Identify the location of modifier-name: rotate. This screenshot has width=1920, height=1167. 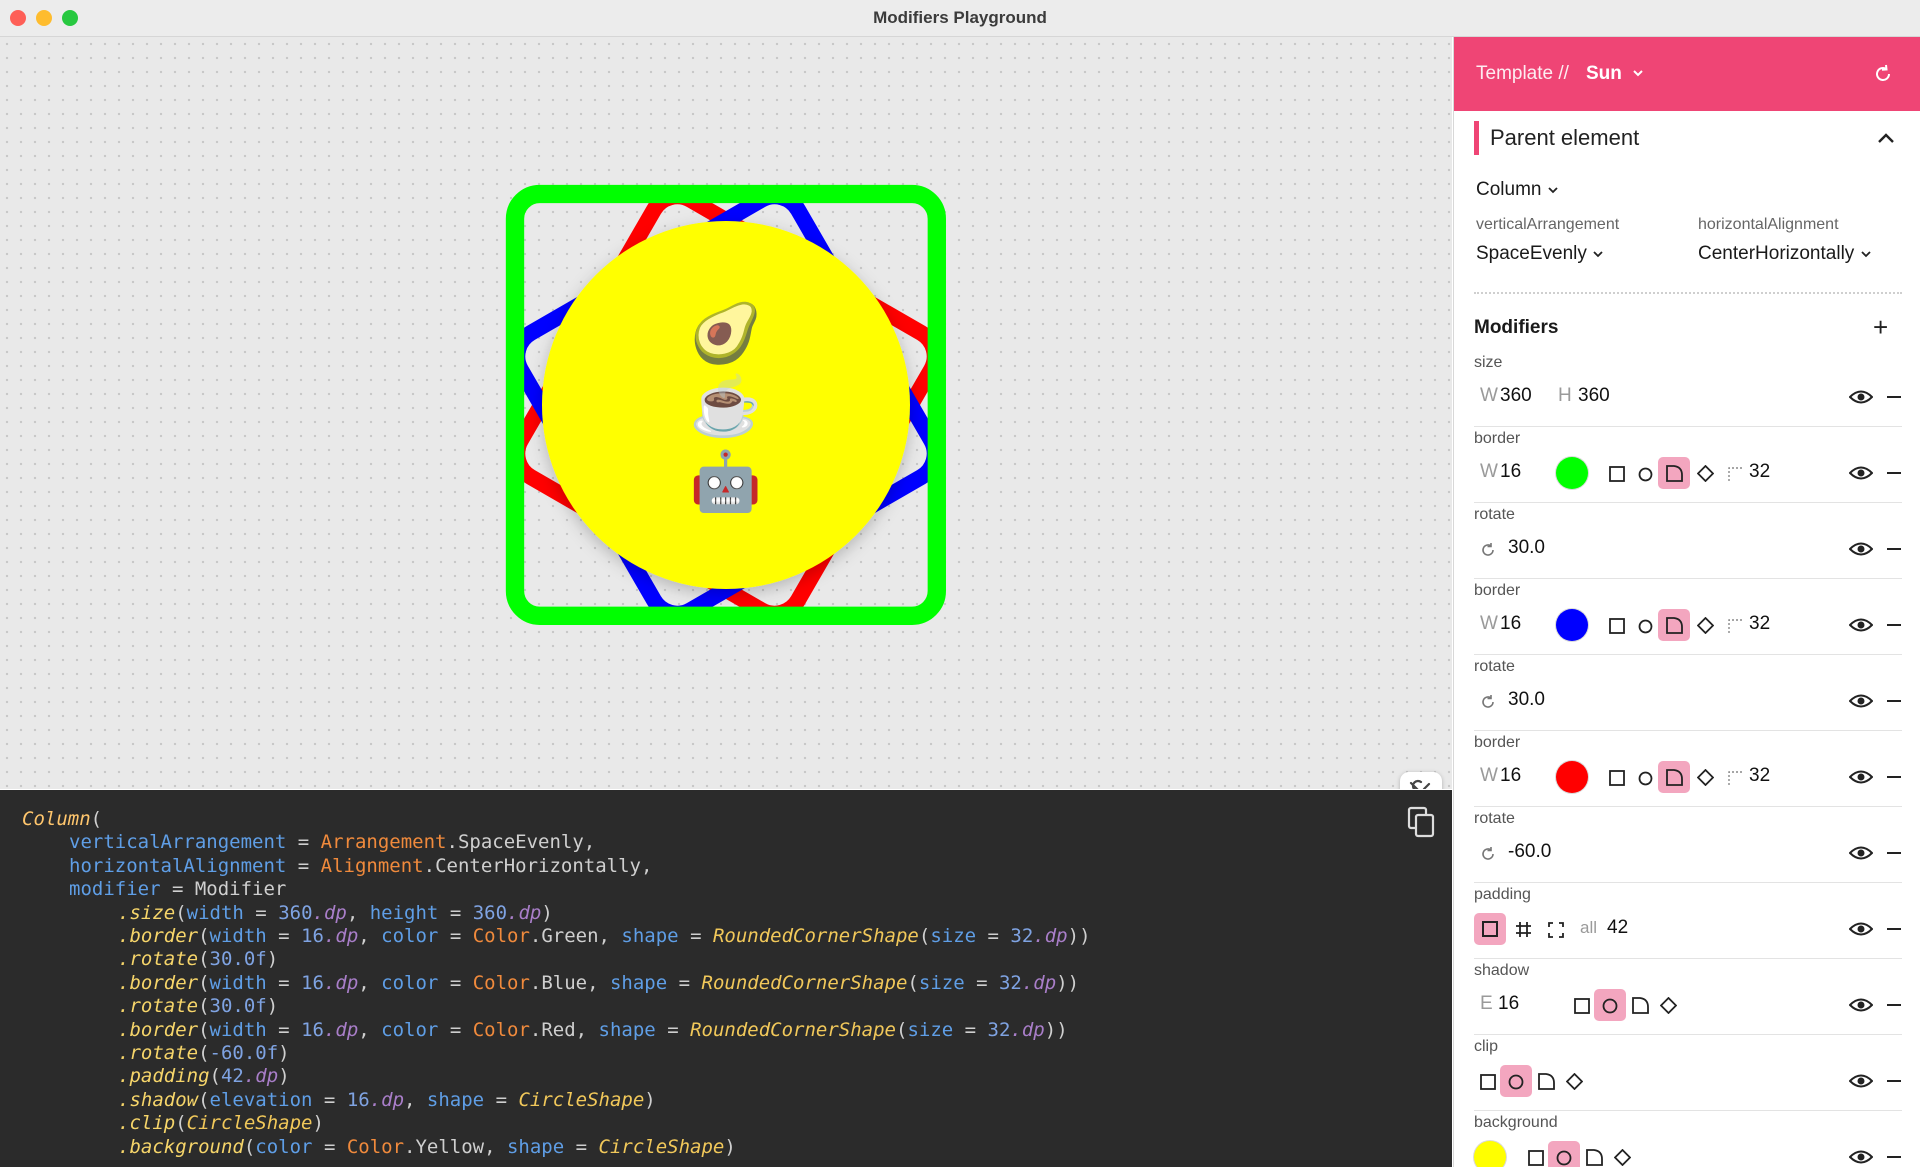
(1494, 666).